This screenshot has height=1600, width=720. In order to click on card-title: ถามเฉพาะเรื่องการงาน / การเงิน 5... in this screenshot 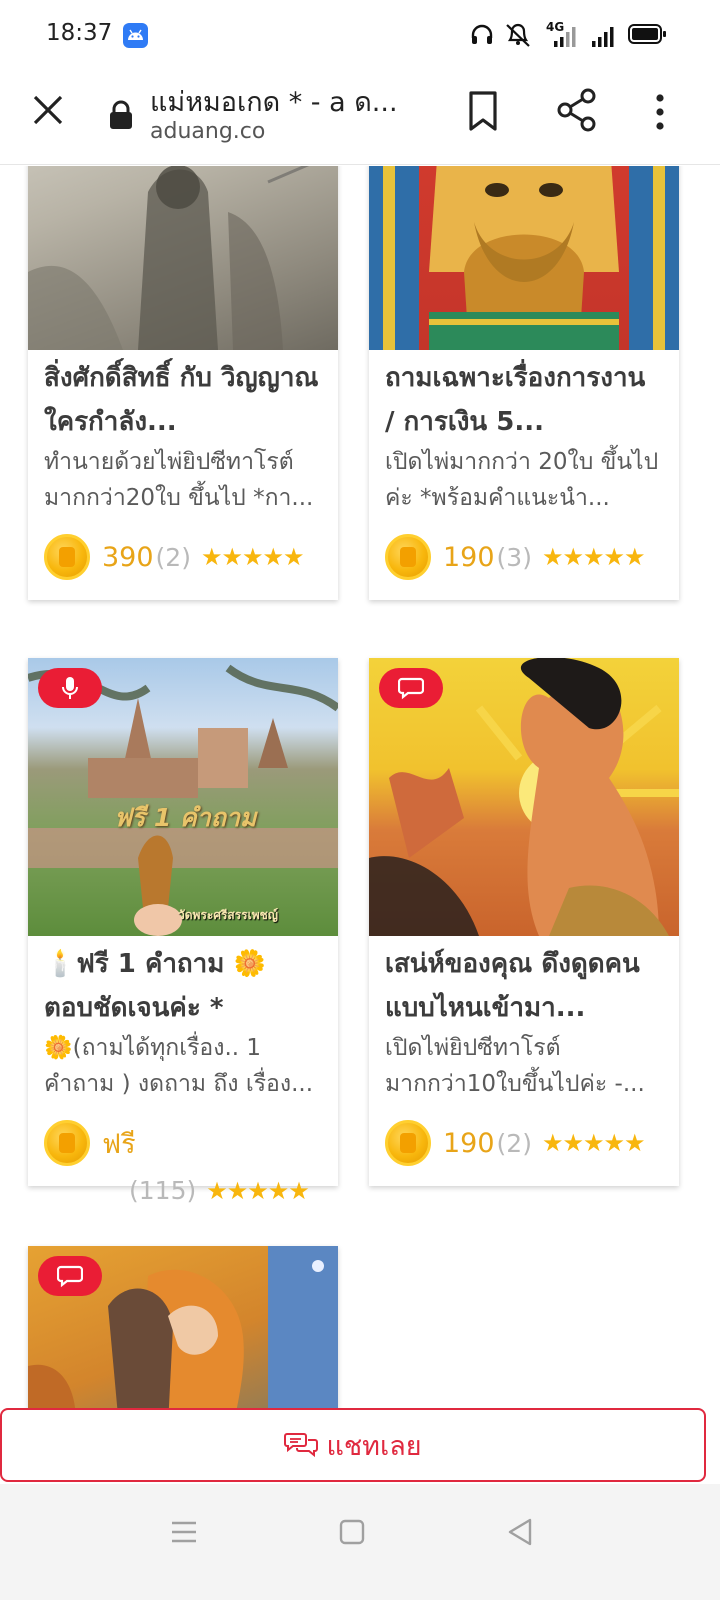, I will do `click(524, 400)`.